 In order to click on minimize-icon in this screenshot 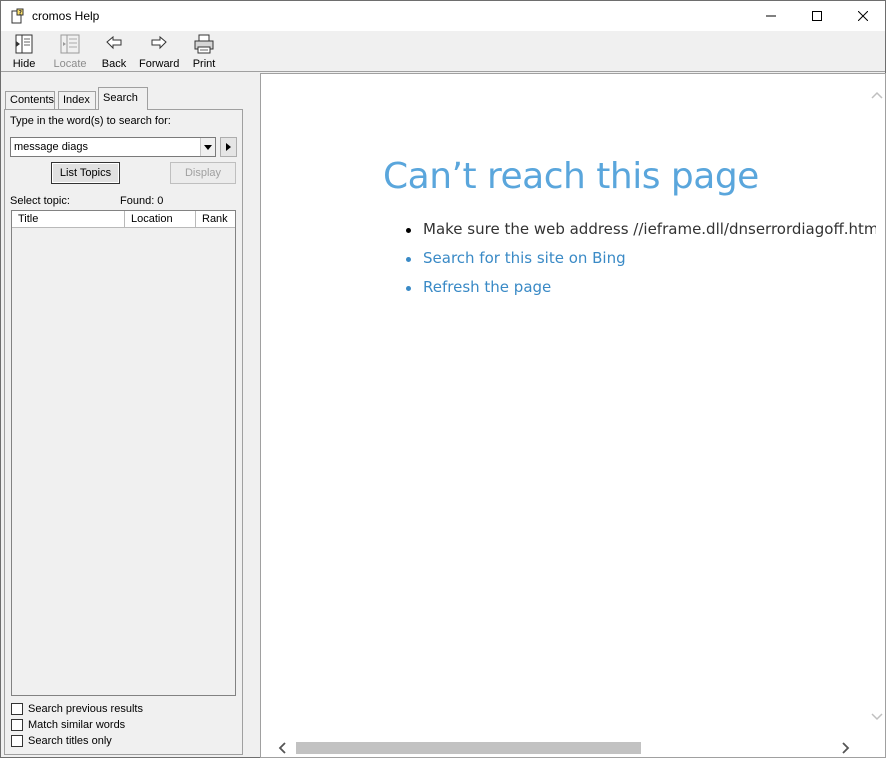, I will do `click(771, 16)`.